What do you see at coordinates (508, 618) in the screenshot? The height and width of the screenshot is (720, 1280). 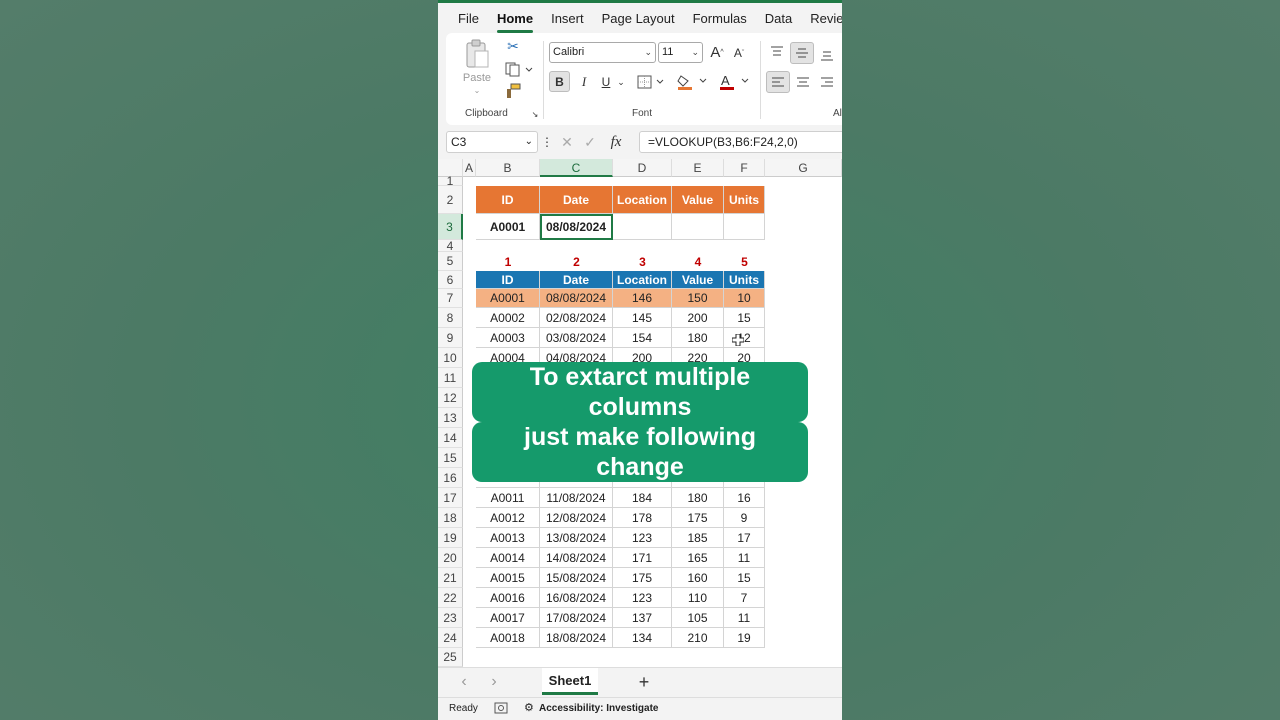 I see `table-cell: A0017` at bounding box center [508, 618].